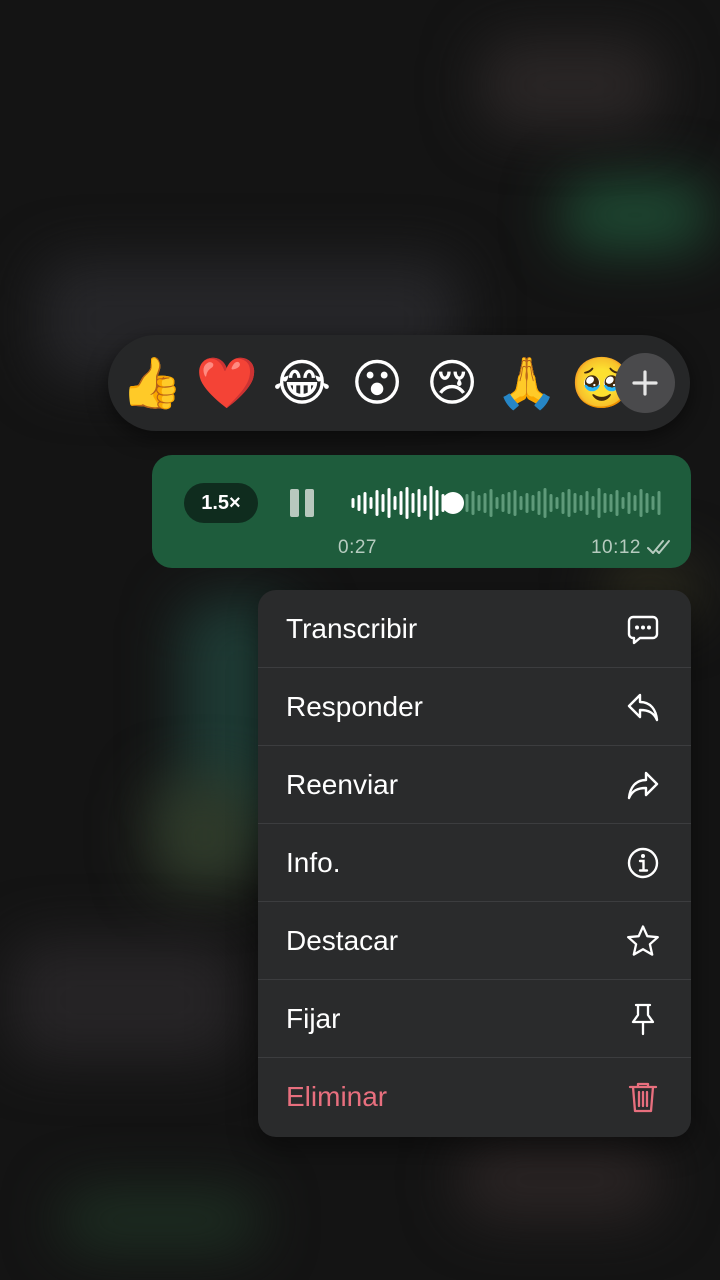  I want to click on double-check-icon, so click(658, 547).